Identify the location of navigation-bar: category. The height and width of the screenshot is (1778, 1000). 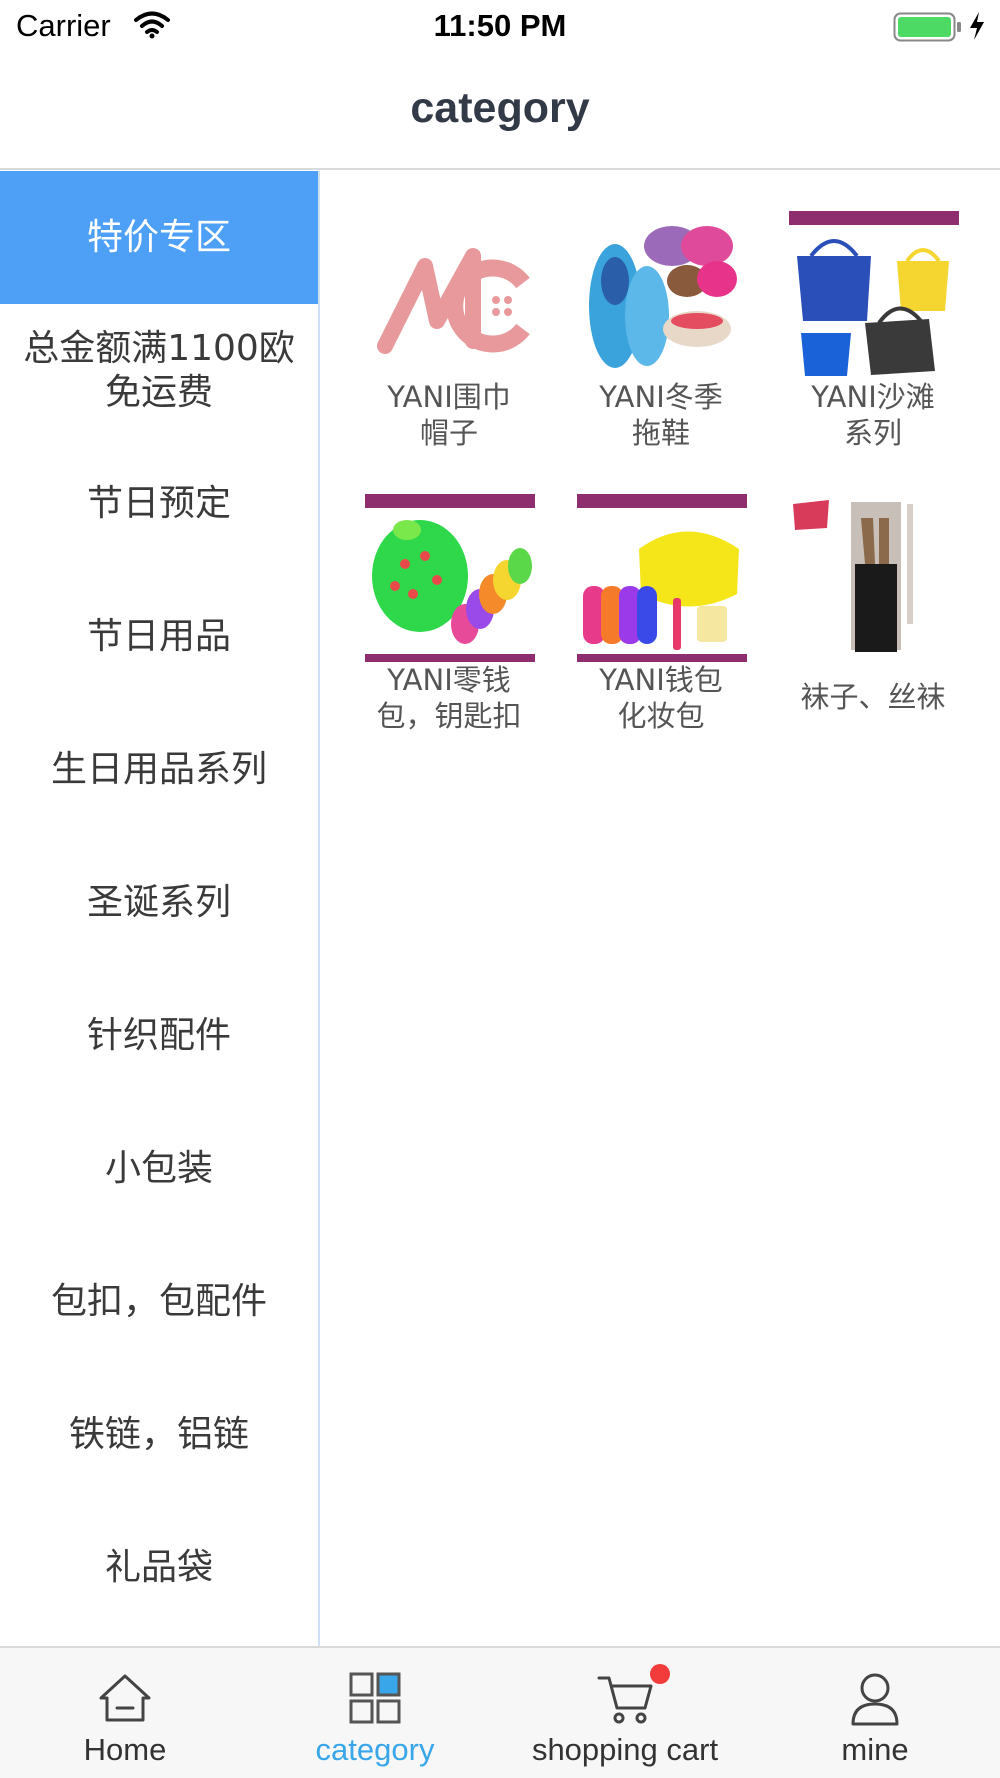
(500, 113).